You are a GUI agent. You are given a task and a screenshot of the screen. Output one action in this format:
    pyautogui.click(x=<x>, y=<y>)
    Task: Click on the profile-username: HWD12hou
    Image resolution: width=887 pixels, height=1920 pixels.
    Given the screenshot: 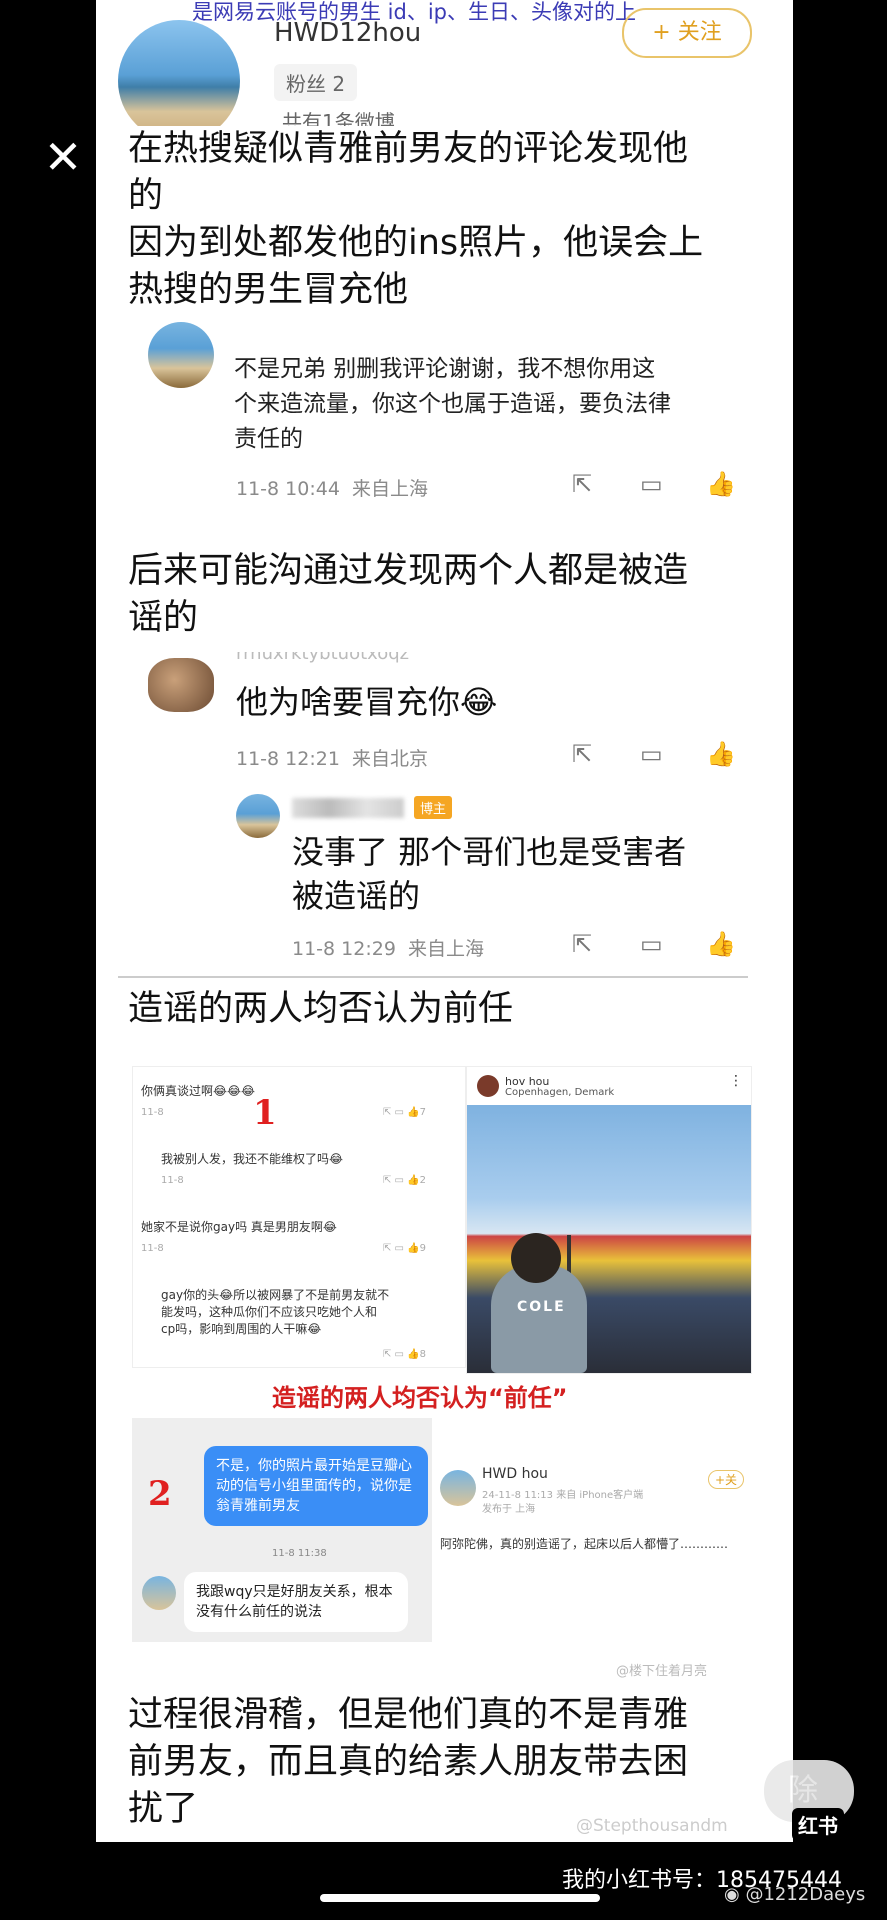 What is the action you would take?
    pyautogui.click(x=348, y=33)
    